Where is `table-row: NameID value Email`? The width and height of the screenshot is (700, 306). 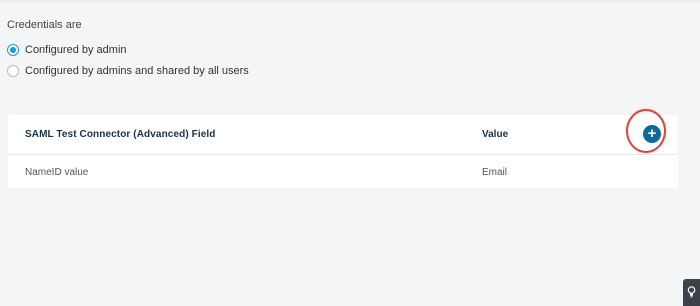 table-row: NameID value Email is located at coordinates (343, 171).